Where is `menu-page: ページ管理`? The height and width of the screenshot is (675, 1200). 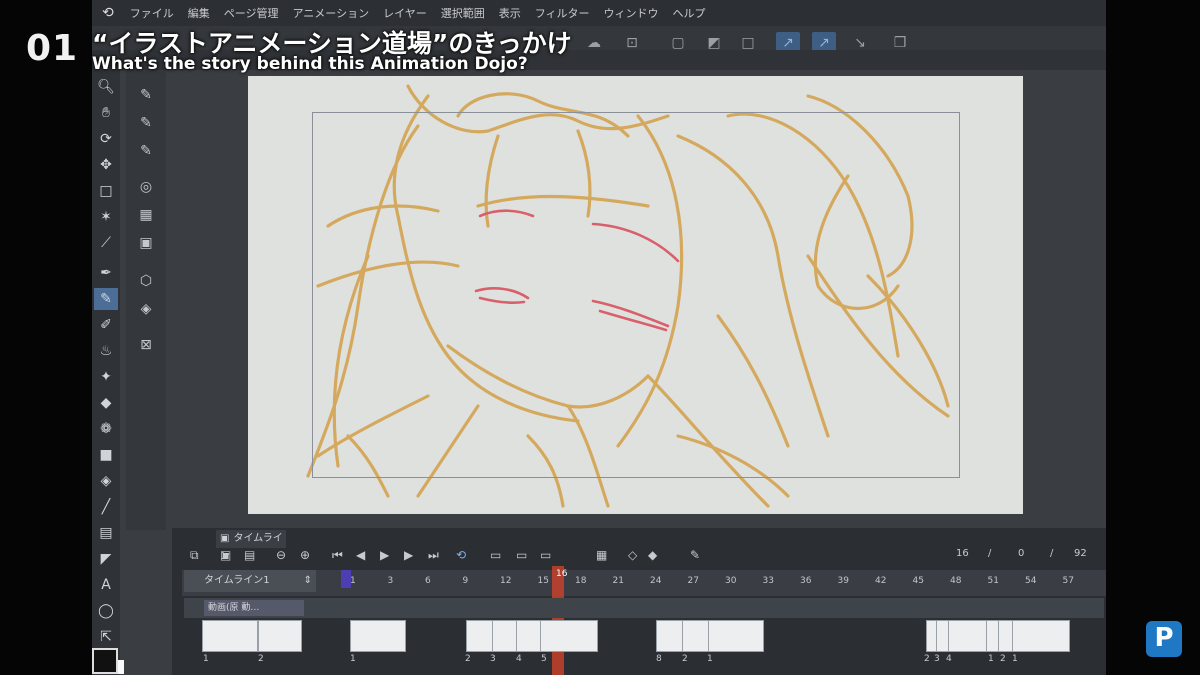 menu-page: ページ管理 is located at coordinates (251, 13).